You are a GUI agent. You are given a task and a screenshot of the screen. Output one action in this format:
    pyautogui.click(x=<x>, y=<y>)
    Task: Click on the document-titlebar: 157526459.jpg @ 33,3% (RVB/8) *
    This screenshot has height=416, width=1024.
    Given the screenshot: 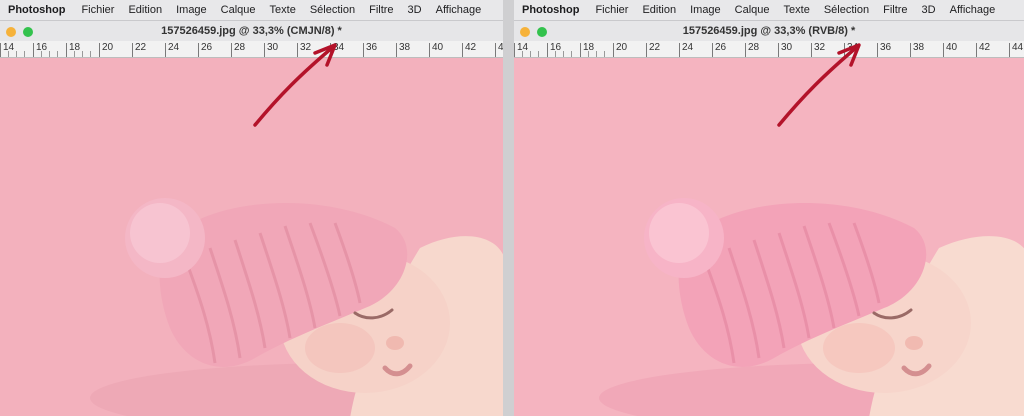 What is the action you would take?
    pyautogui.click(x=769, y=31)
    